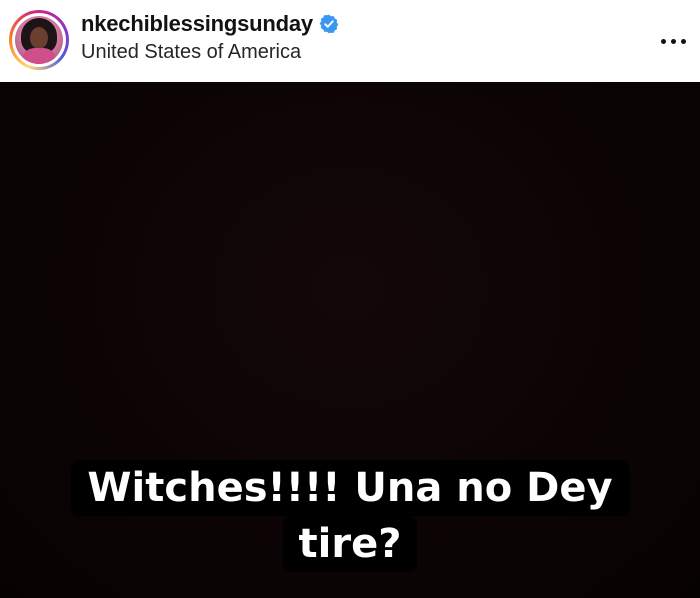 The height and width of the screenshot is (598, 700). I want to click on verified-badge-icon, so click(329, 24).